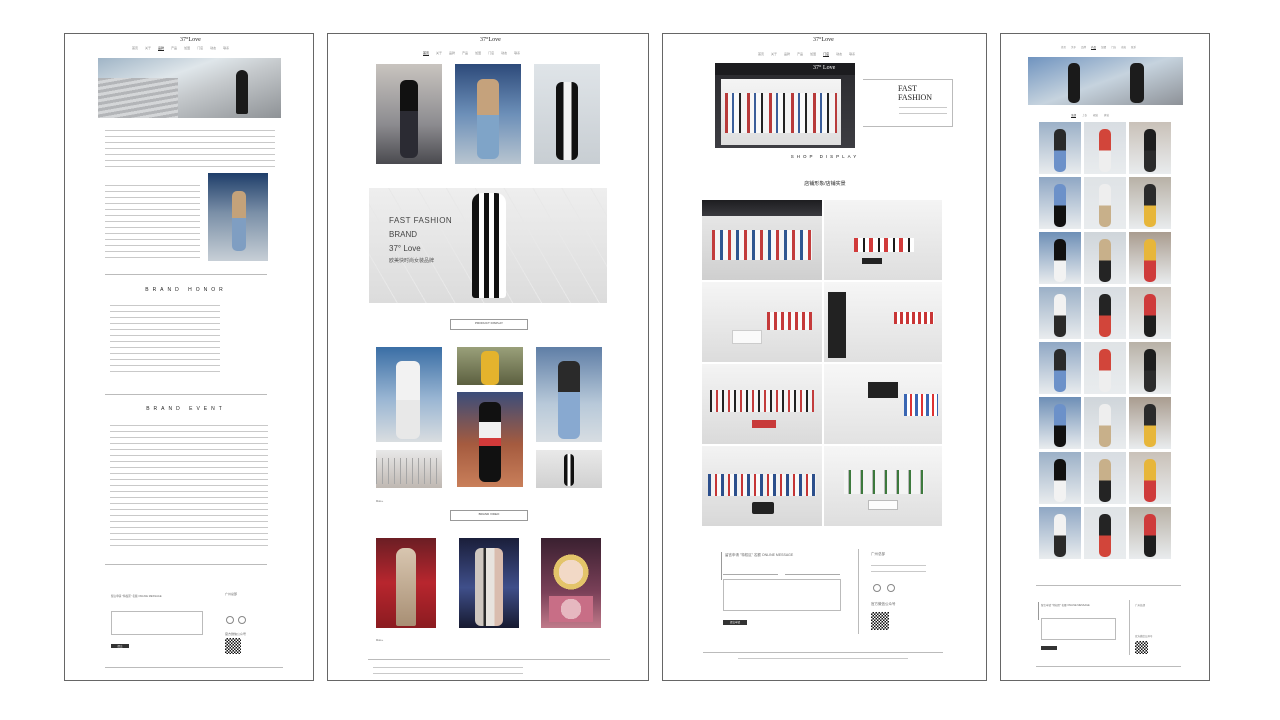  Describe the element at coordinates (1049, 648) in the screenshot. I see `submit-button` at that location.